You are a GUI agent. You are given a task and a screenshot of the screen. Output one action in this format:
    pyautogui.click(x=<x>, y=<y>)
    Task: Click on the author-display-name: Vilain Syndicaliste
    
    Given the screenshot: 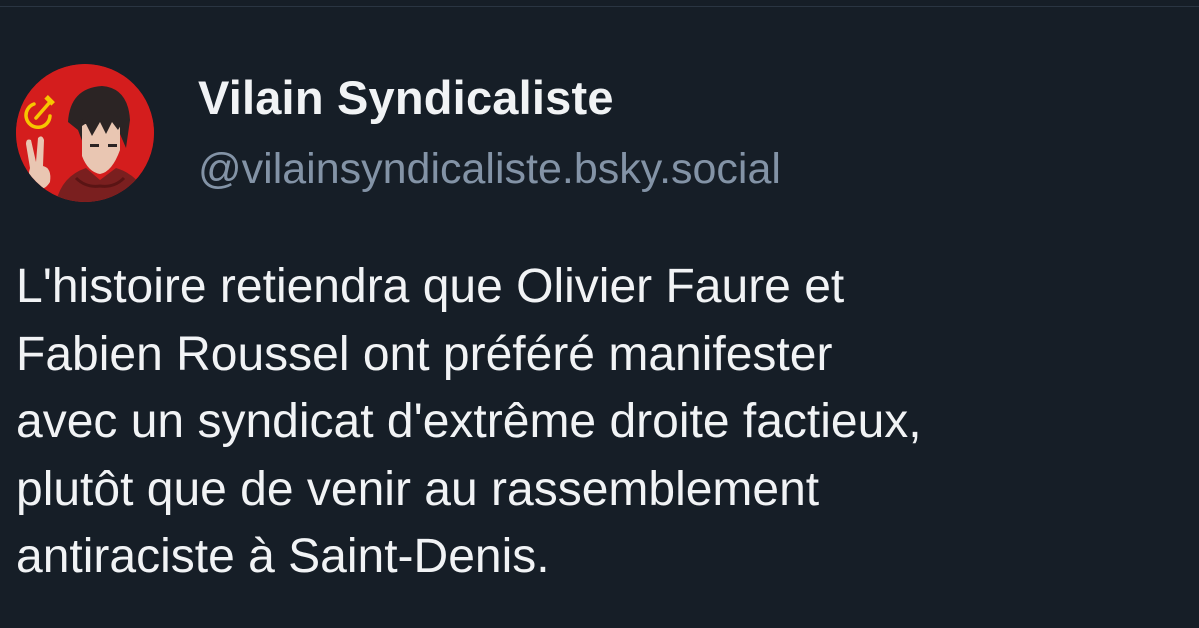 What is the action you would take?
    pyautogui.click(x=406, y=97)
    